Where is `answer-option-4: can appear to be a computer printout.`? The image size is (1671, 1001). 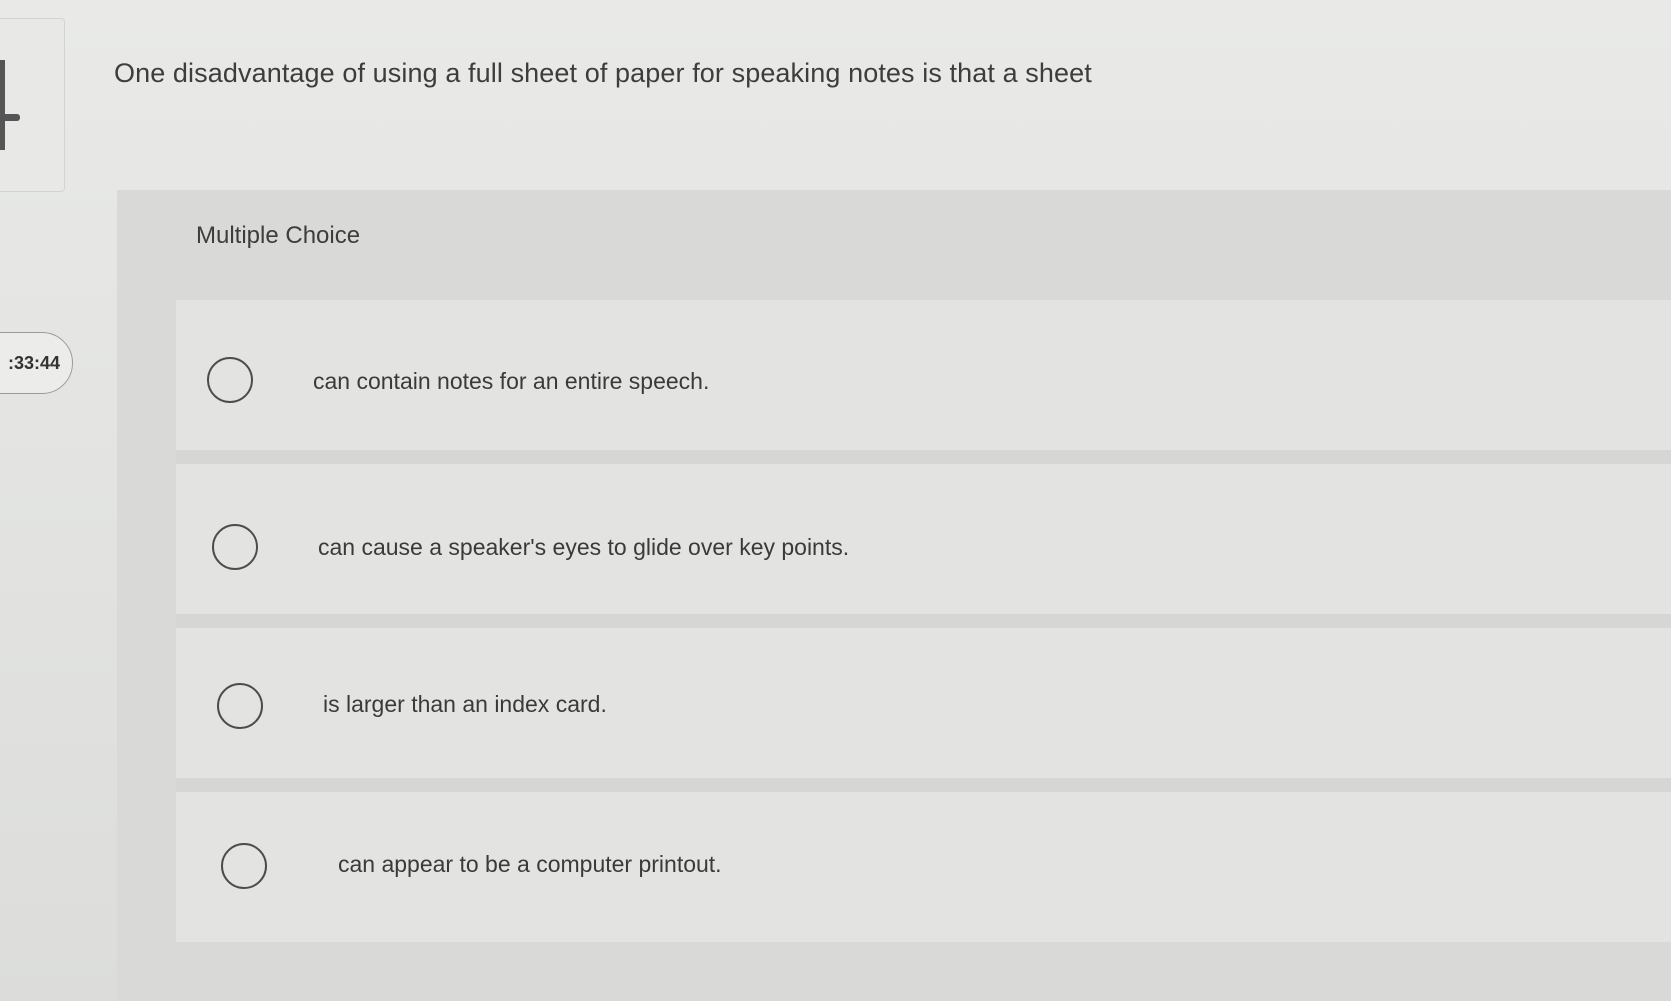
answer-option-4: can appear to be a computer printout. is located at coordinates (923, 867).